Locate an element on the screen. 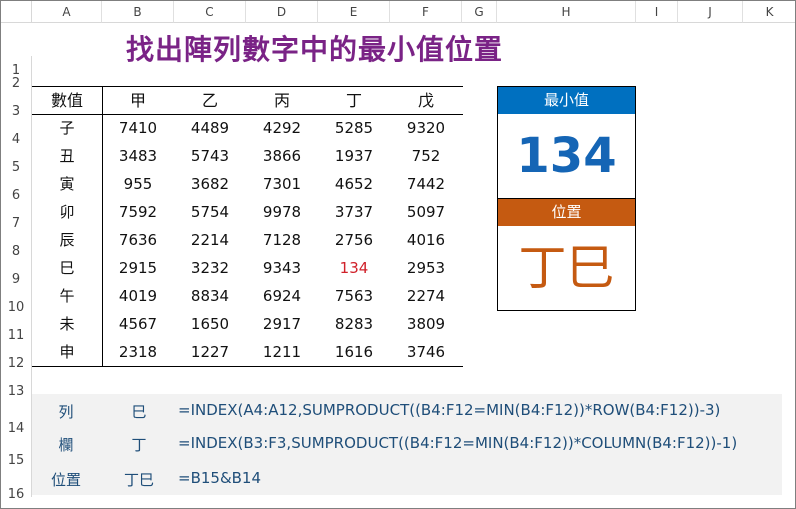  formula-text: =B15&B14 is located at coordinates (220, 478).